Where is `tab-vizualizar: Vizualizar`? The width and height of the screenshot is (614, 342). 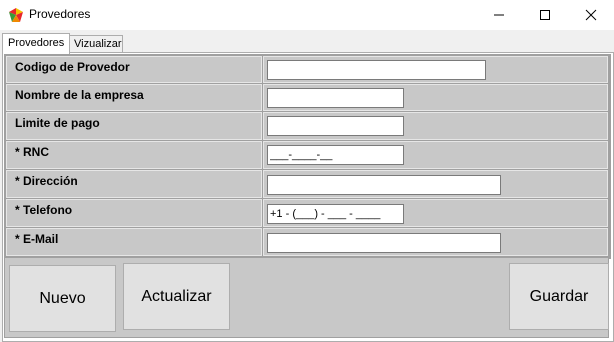 tab-vizualizar: Vizualizar is located at coordinates (96, 44).